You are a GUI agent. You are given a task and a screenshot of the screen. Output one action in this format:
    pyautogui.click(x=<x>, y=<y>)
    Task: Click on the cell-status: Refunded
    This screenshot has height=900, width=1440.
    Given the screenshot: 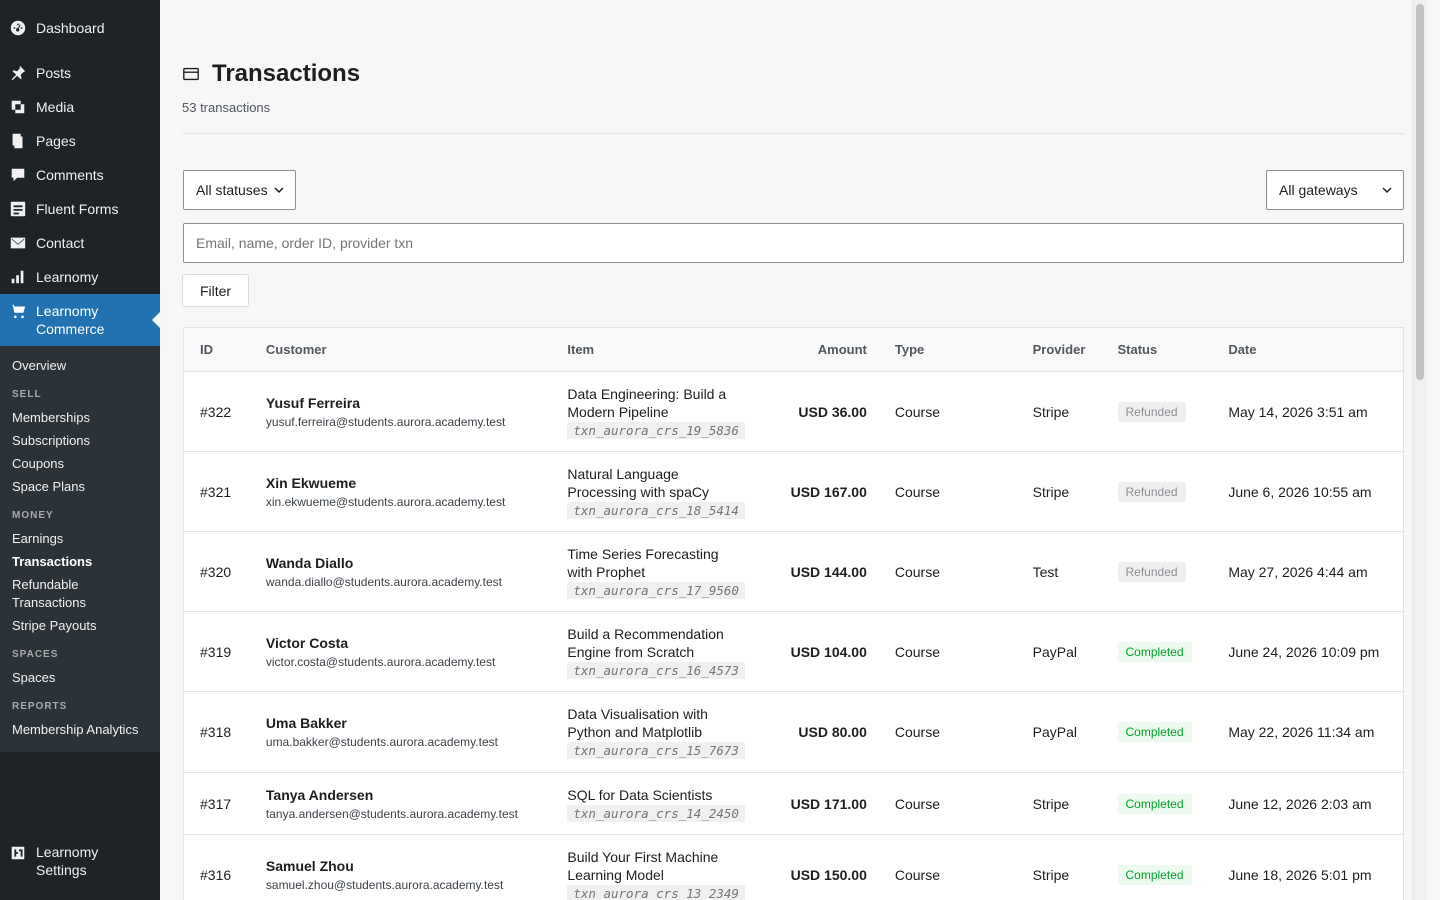 What is the action you would take?
    pyautogui.click(x=1173, y=571)
    